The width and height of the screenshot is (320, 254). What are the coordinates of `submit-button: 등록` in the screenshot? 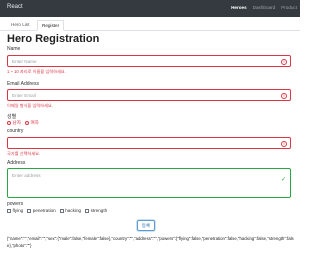 It's located at (146, 225).